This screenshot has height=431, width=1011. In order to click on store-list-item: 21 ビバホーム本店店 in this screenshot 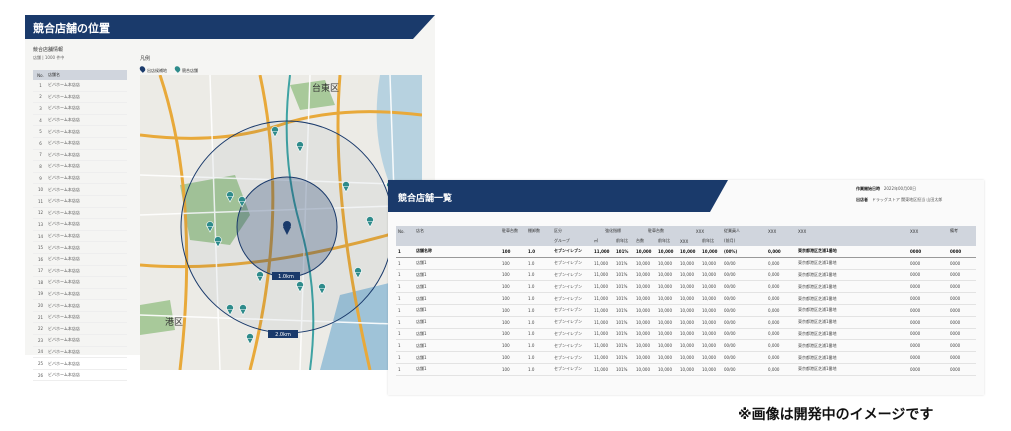, I will do `click(80, 318)`.